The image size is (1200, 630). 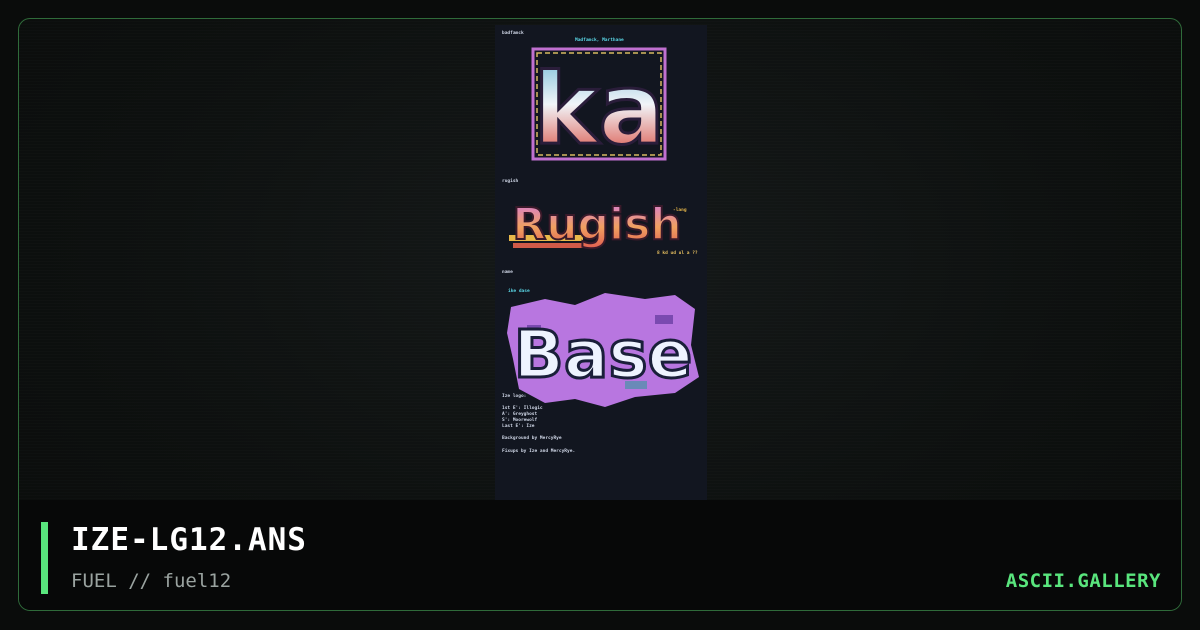 I want to click on section3-label: name, so click(x=507, y=272).